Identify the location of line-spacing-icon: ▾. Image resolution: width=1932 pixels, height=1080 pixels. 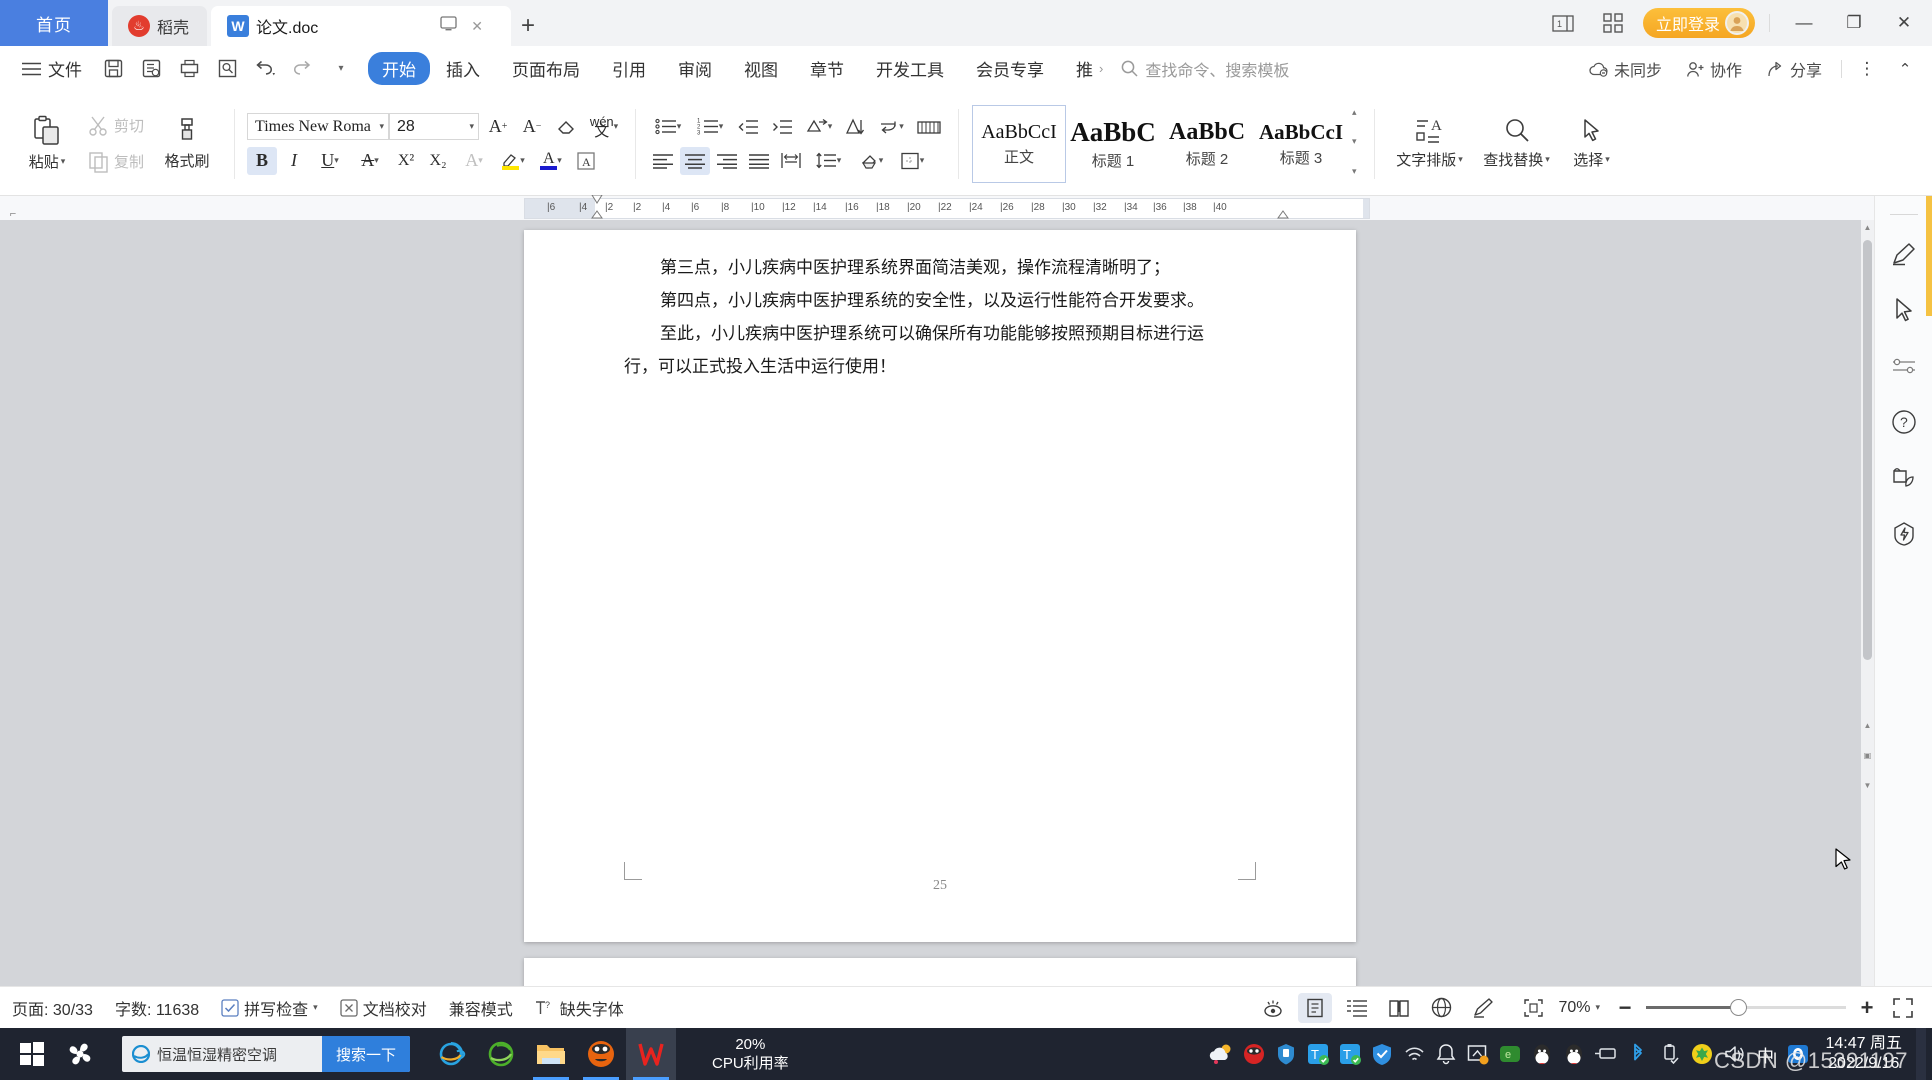
(828, 161).